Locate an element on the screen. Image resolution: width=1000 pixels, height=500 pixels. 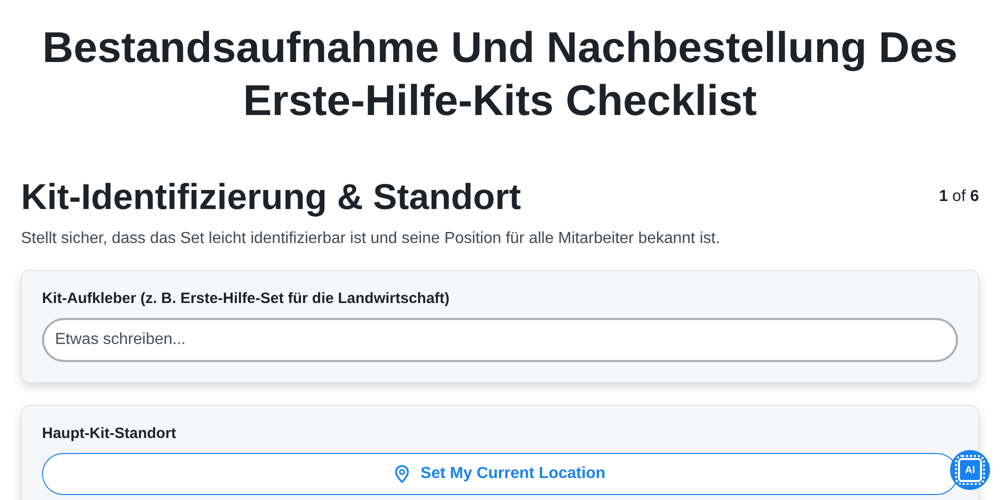
ai-assistant-button: AI is located at coordinates (970, 470).